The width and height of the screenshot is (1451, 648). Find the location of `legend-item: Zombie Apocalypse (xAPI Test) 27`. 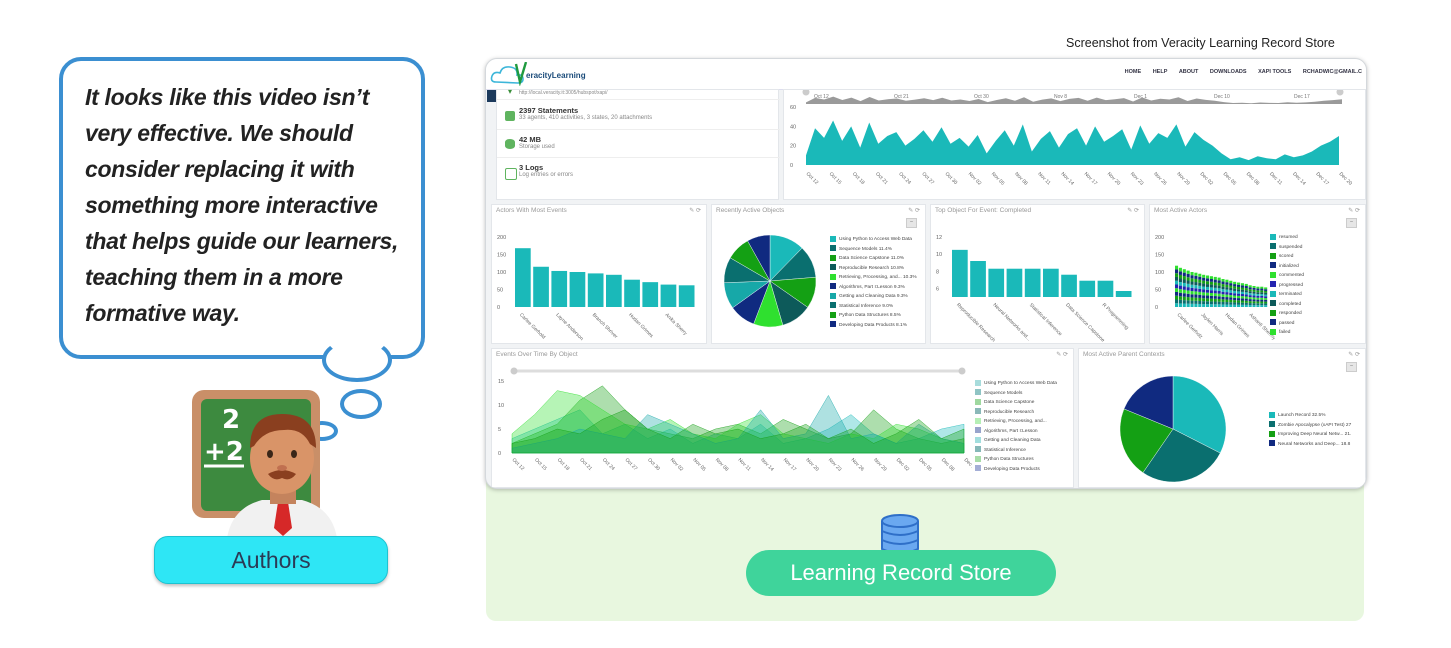

legend-item: Zombie Apocalypse (xAPI Test) 27 is located at coordinates (1310, 426).